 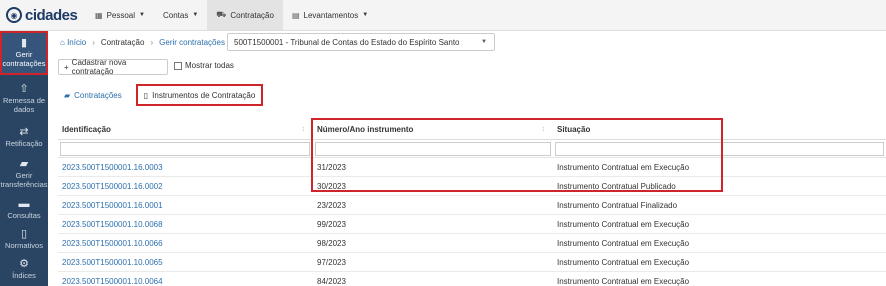 What do you see at coordinates (331, 243) in the screenshot?
I see `row-numero: 98/2023` at bounding box center [331, 243].